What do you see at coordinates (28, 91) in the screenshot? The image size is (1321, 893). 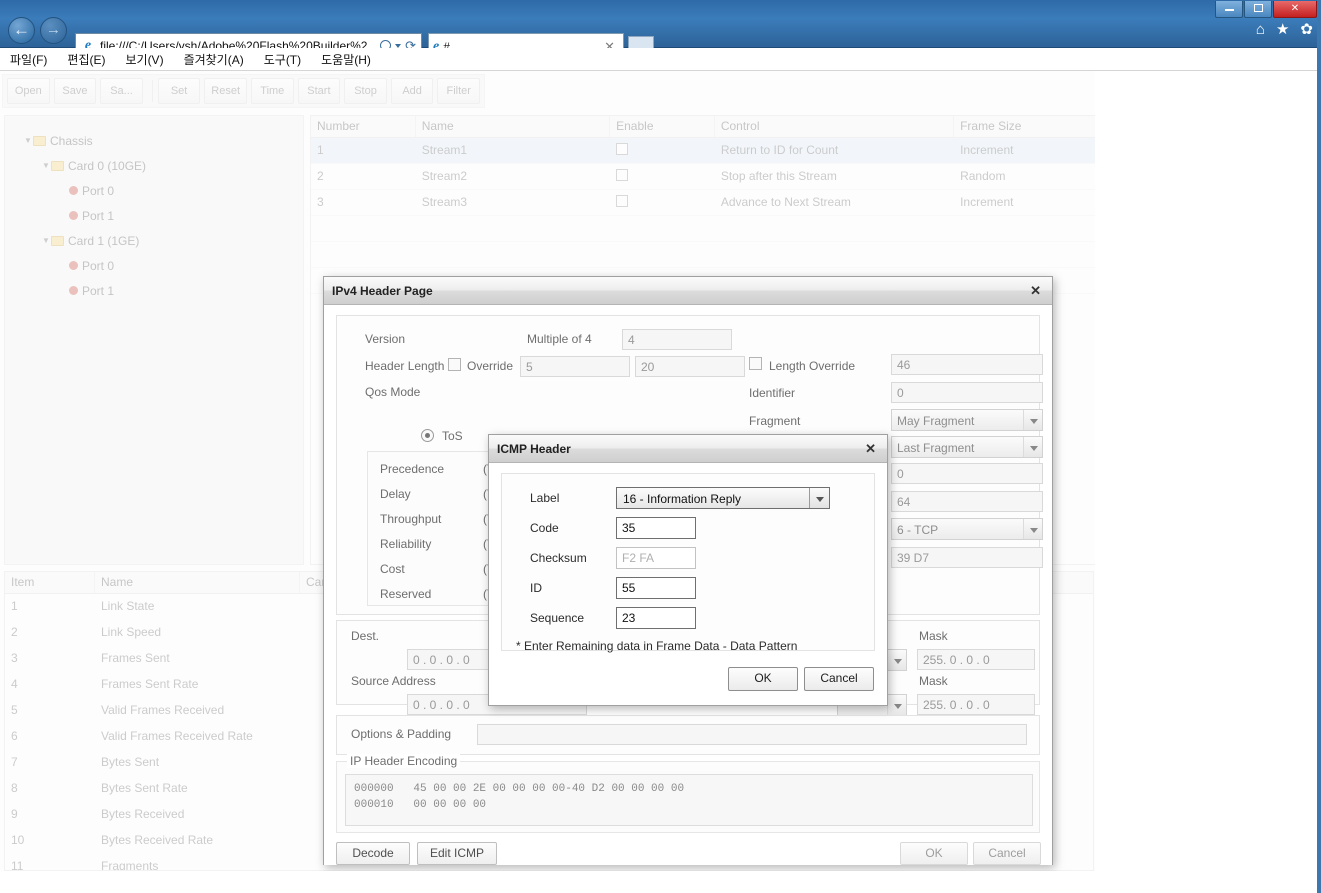 I see `toolbar-open-button: Open` at bounding box center [28, 91].